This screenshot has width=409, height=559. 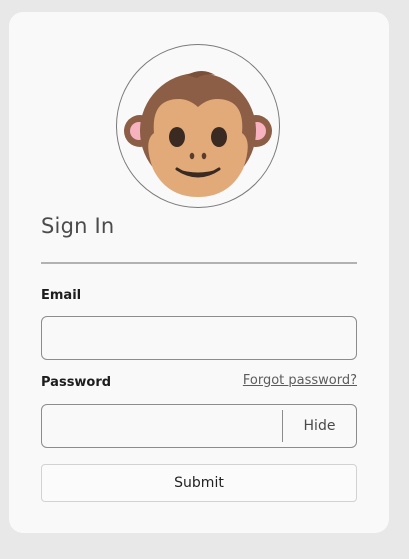 What do you see at coordinates (198, 134) in the screenshot?
I see `monkey-face-icon` at bounding box center [198, 134].